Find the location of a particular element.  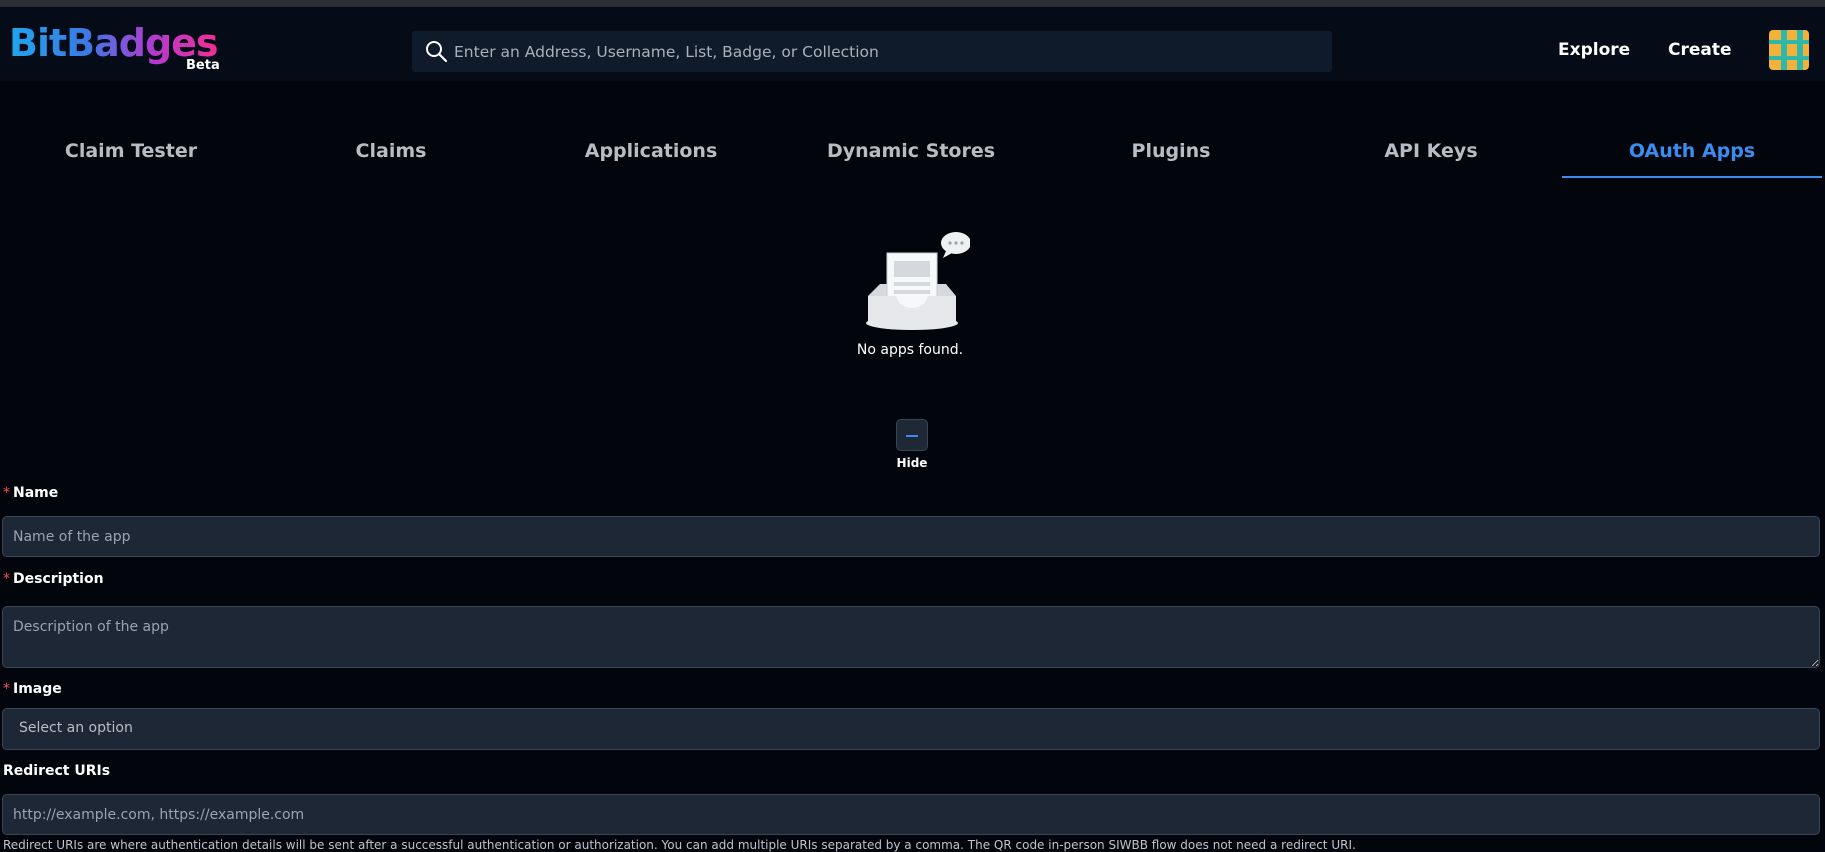

create-link: Create is located at coordinates (1700, 50).